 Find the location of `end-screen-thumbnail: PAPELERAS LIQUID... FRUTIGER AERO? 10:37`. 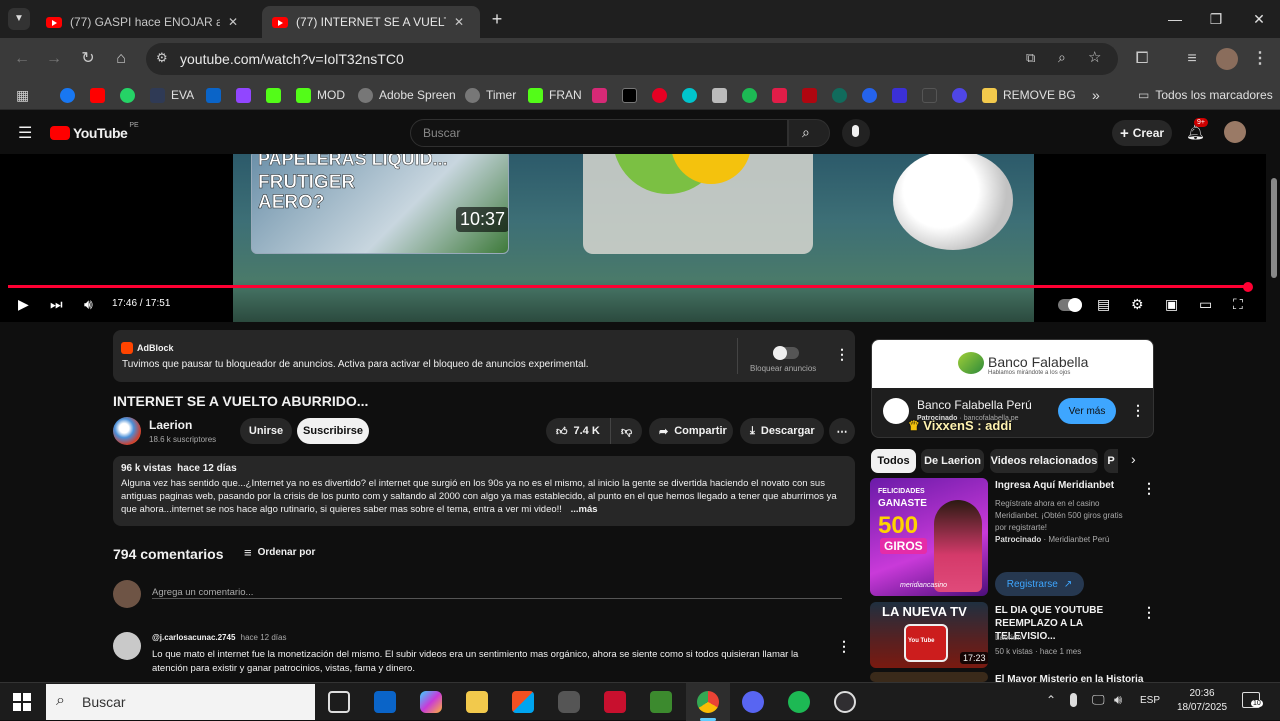

end-screen-thumbnail: PAPELERAS LIQUID... FRUTIGER AERO? 10:37 is located at coordinates (380, 204).